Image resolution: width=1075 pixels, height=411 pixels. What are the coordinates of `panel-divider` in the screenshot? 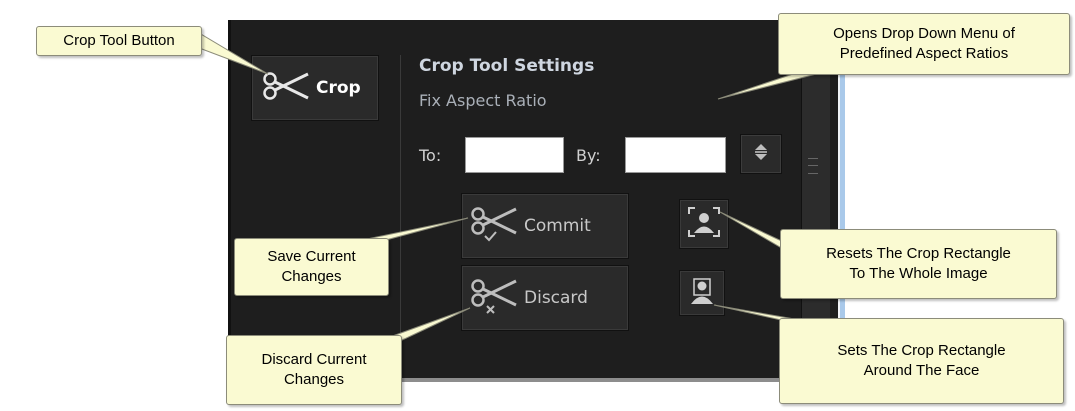 It's located at (400, 205).